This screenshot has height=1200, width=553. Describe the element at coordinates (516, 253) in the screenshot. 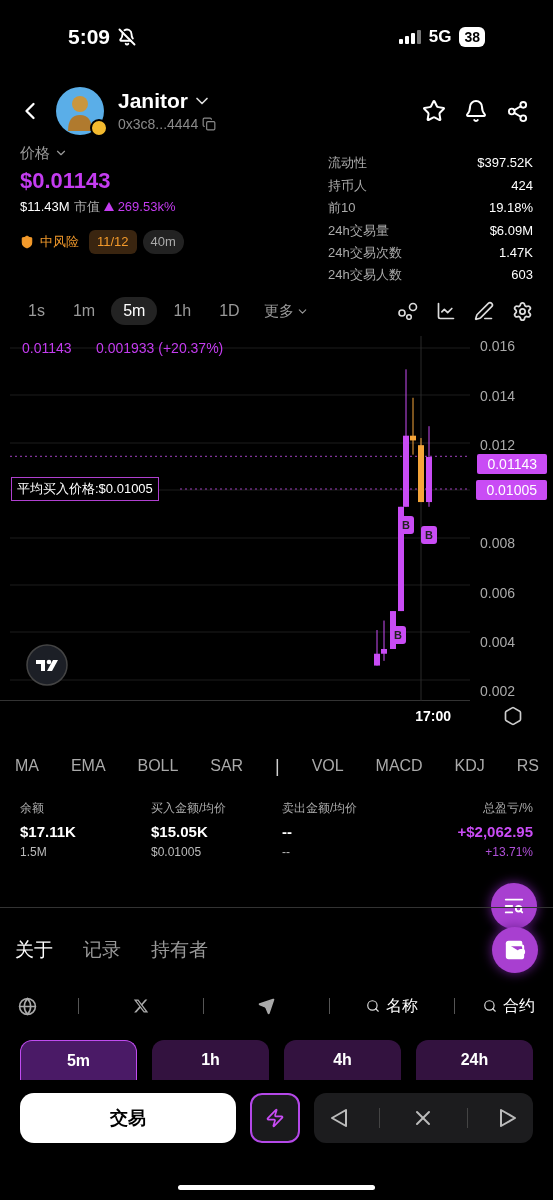

I see `stat-value: 1.47K` at that location.